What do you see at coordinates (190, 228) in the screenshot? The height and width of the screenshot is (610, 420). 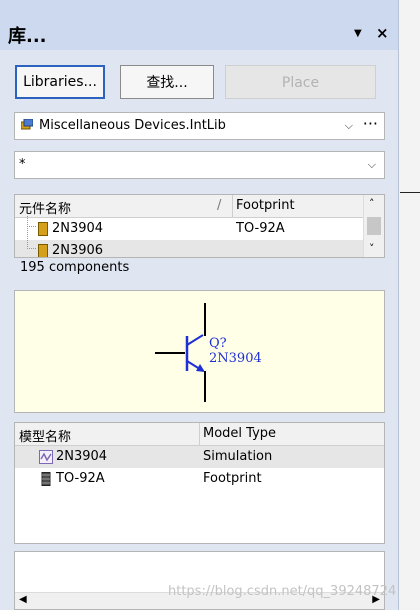 I see `table-row: 2N3904 TO-92A` at bounding box center [190, 228].